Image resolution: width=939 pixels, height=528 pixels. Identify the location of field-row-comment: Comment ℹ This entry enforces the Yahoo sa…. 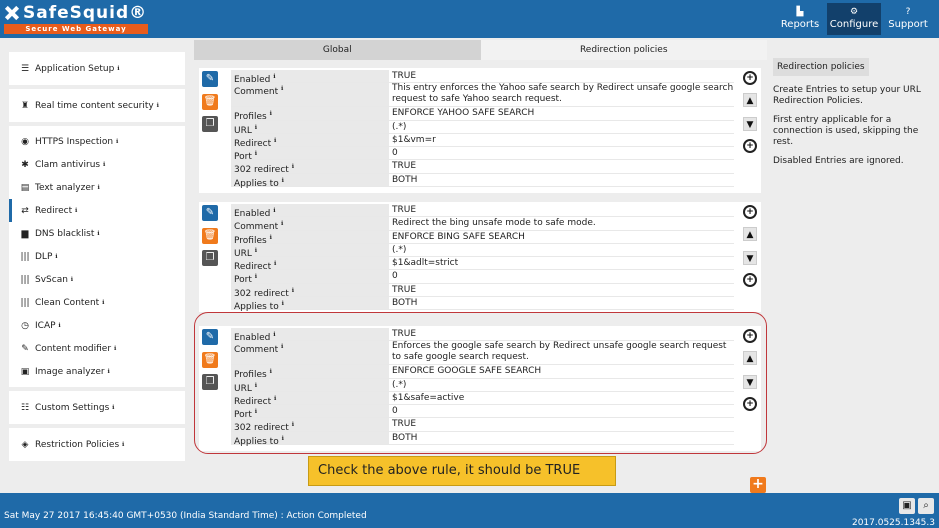
(482, 95).